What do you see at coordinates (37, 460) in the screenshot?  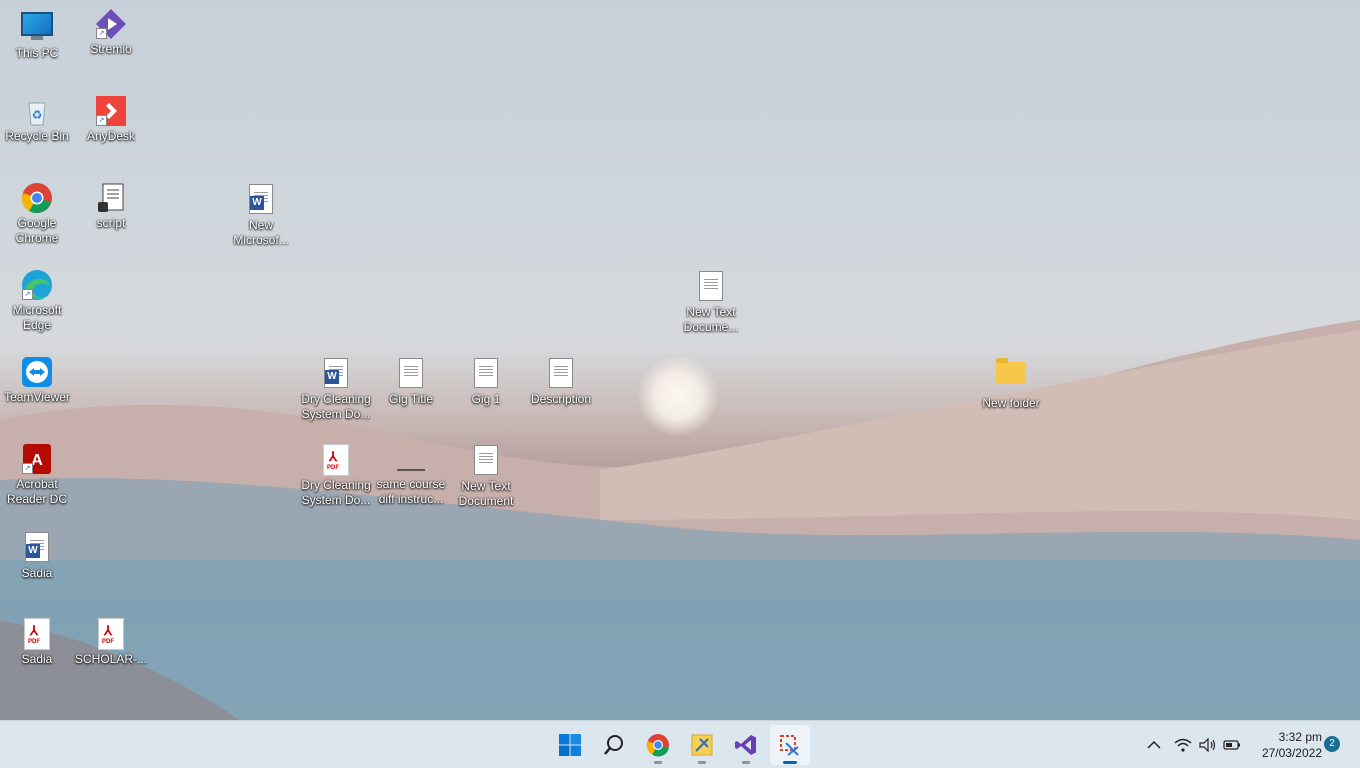 I see `svg-text: A` at bounding box center [37, 460].